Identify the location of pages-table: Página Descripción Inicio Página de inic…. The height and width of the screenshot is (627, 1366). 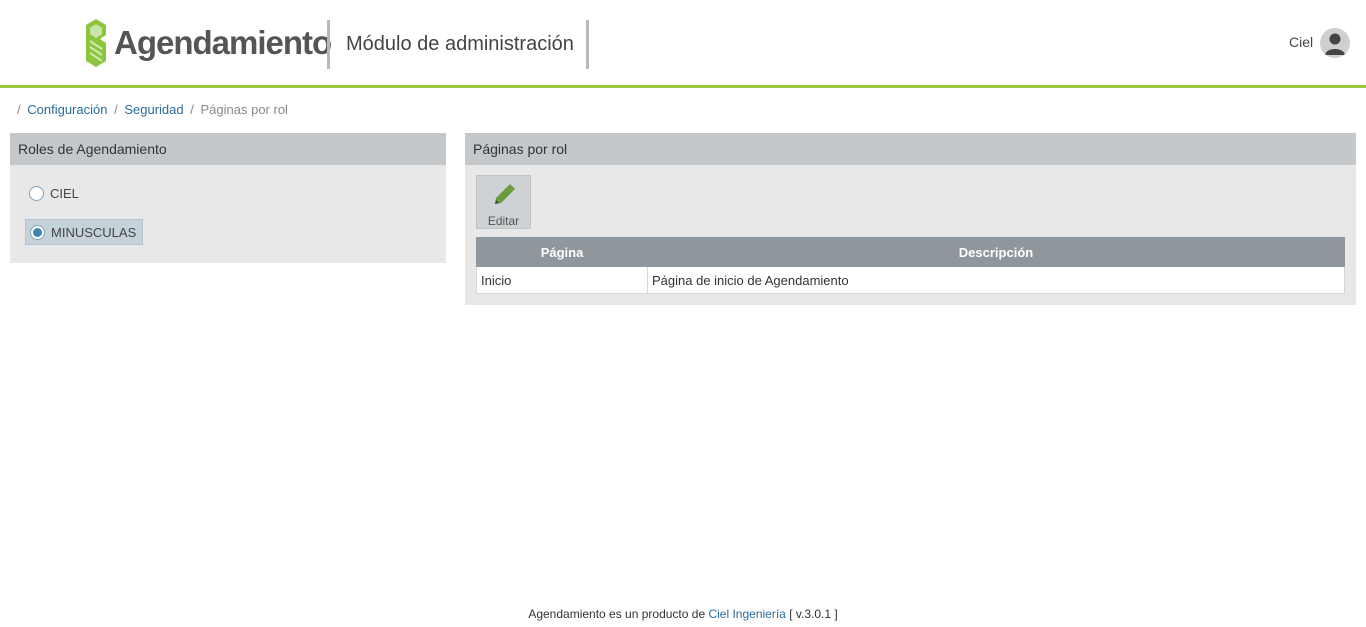
(910, 265).